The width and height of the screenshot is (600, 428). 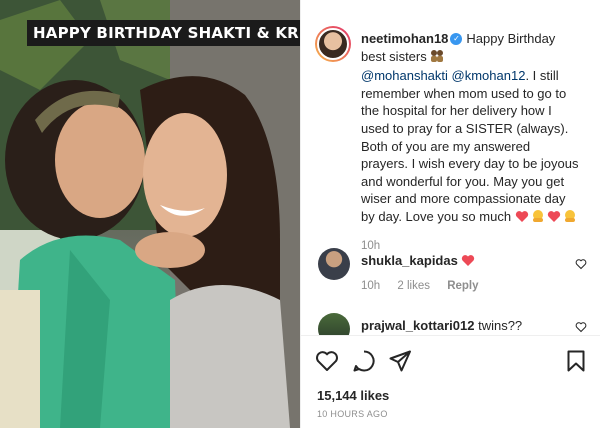 What do you see at coordinates (400, 361) in the screenshot?
I see `paper-plane-icon` at bounding box center [400, 361].